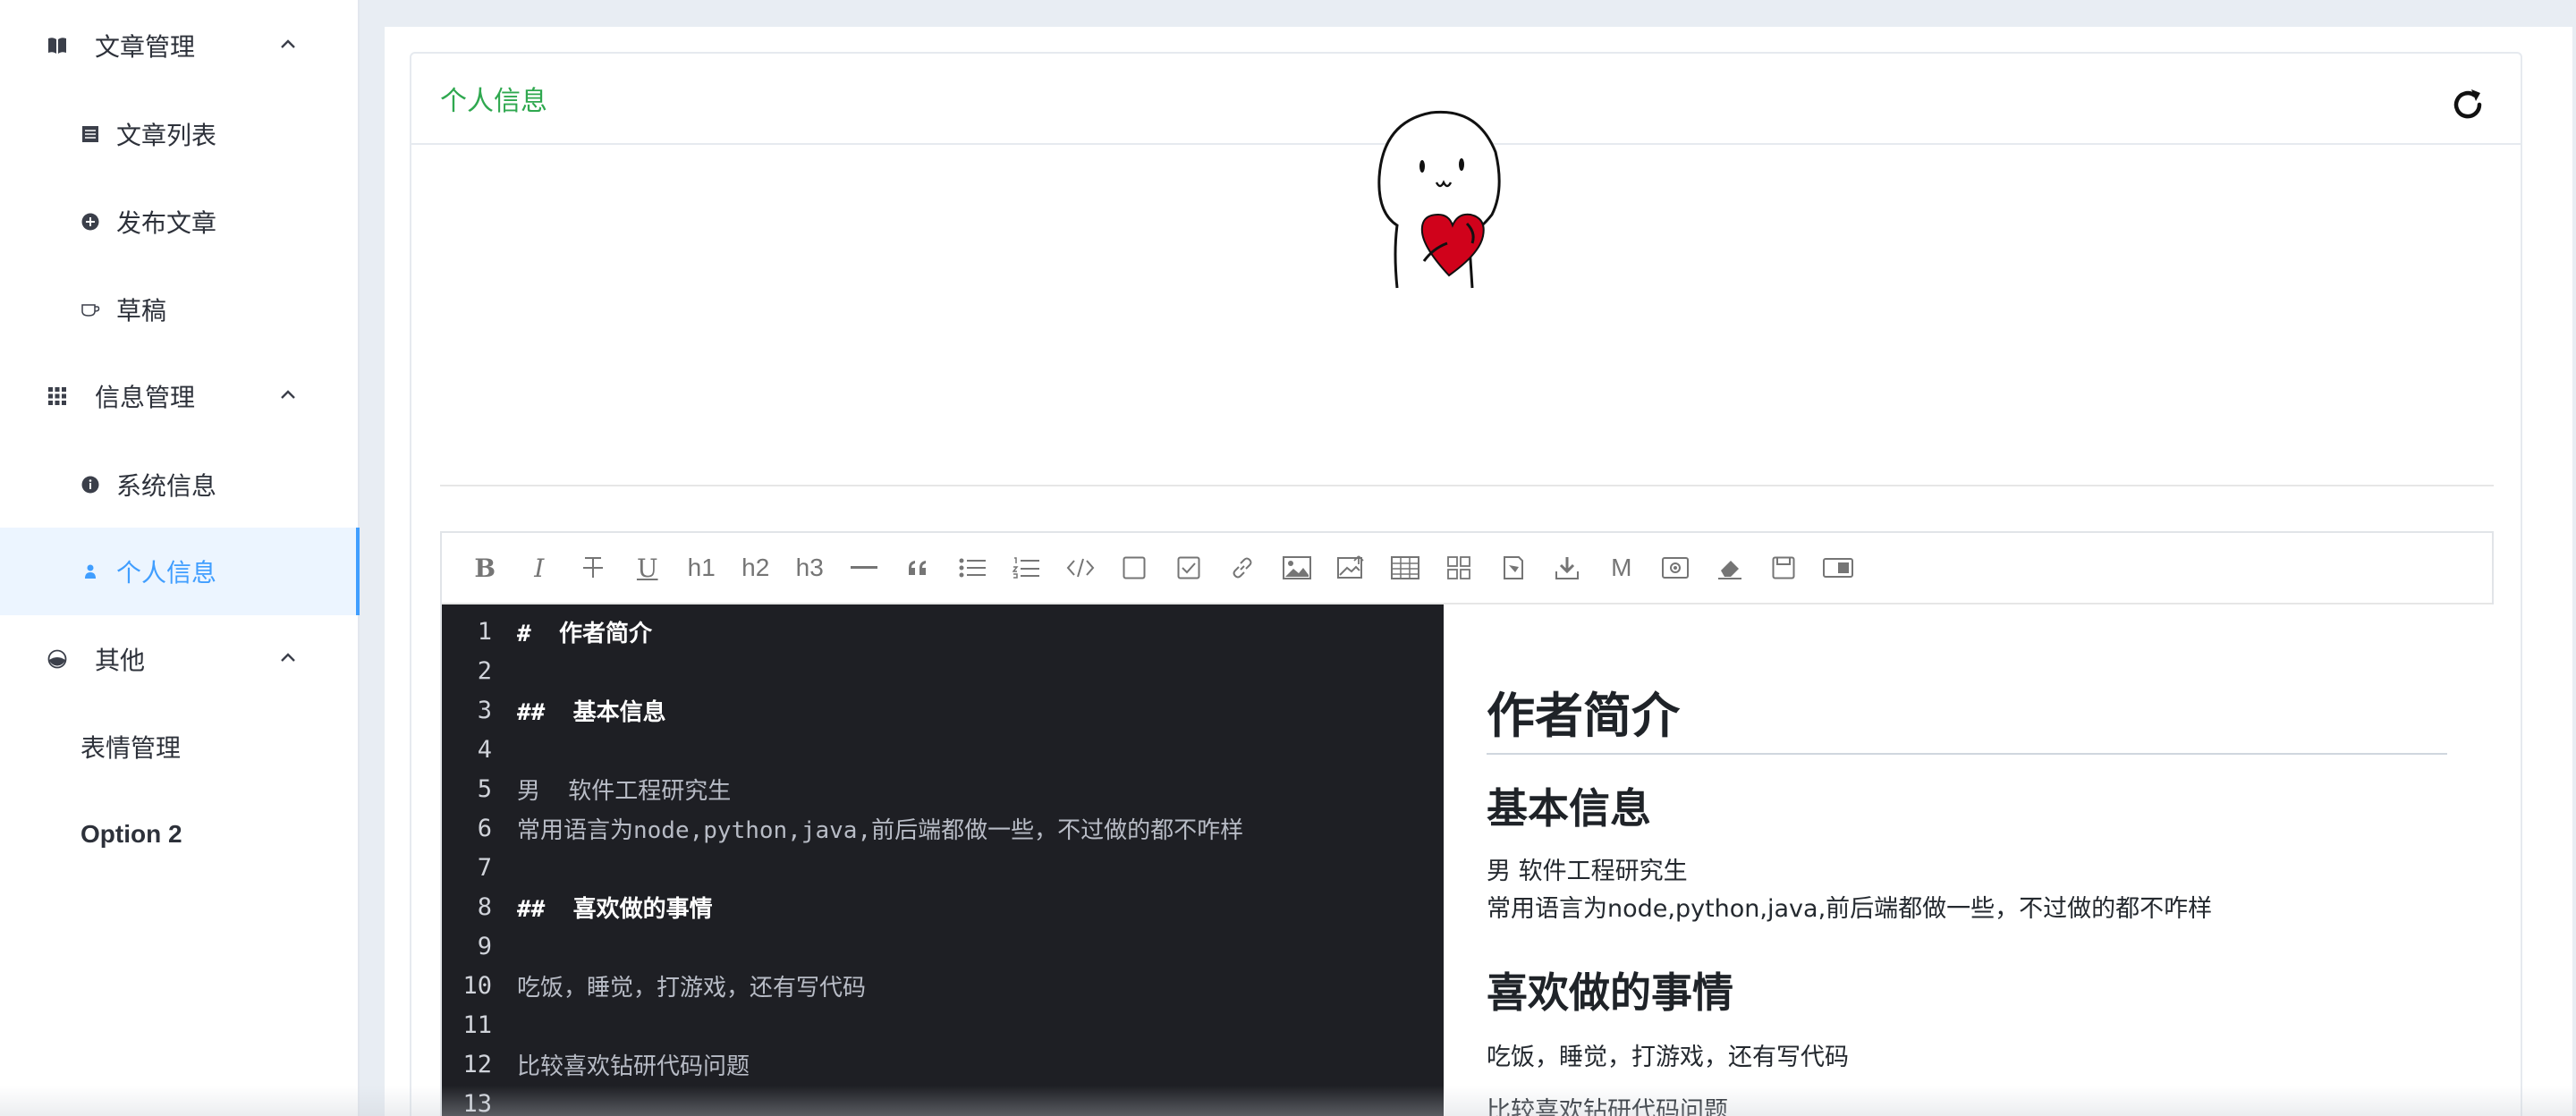 Image resolution: width=2576 pixels, height=1116 pixels. I want to click on line-text: ## 基本信息, so click(591, 712).